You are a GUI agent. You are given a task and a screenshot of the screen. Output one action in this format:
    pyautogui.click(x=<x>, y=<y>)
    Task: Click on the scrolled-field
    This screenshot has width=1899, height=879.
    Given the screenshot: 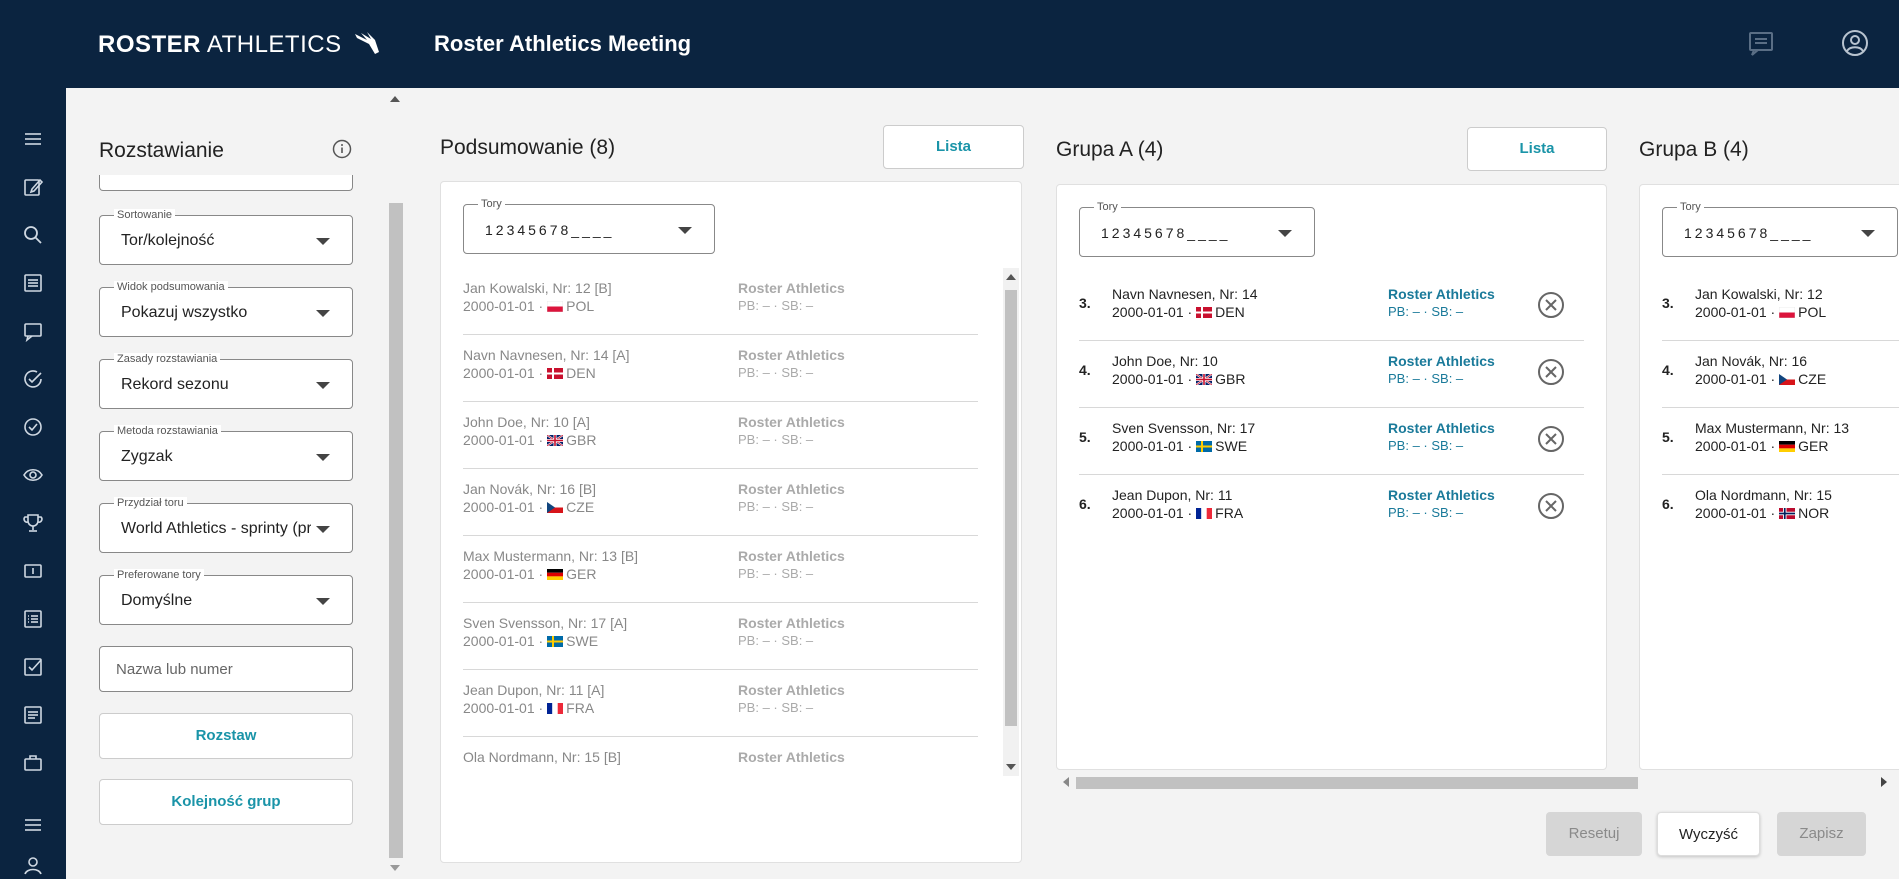 What is the action you would take?
    pyautogui.click(x=226, y=183)
    